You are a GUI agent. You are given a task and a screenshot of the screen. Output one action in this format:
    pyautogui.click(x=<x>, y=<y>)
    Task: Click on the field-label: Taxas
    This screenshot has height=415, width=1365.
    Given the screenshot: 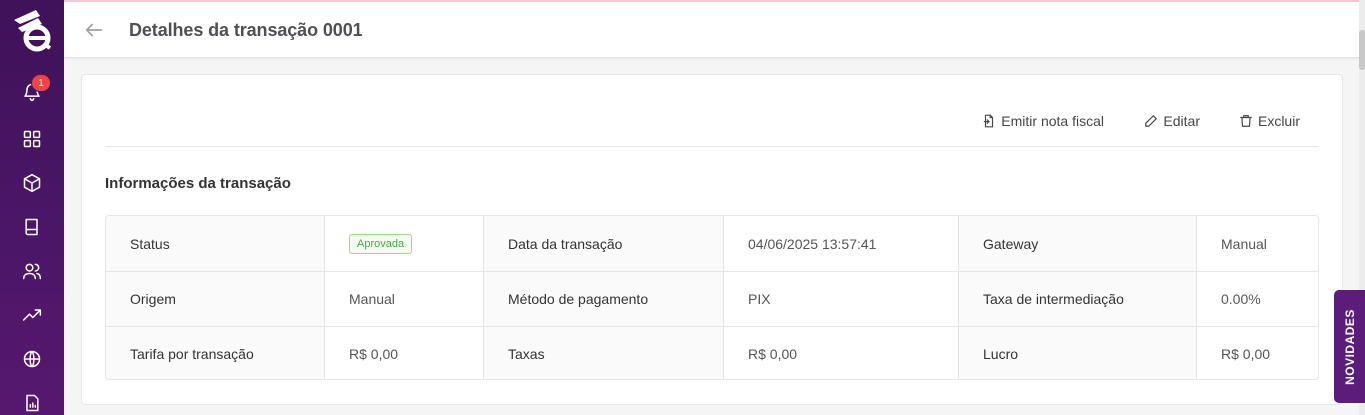 What is the action you would take?
    pyautogui.click(x=603, y=353)
    